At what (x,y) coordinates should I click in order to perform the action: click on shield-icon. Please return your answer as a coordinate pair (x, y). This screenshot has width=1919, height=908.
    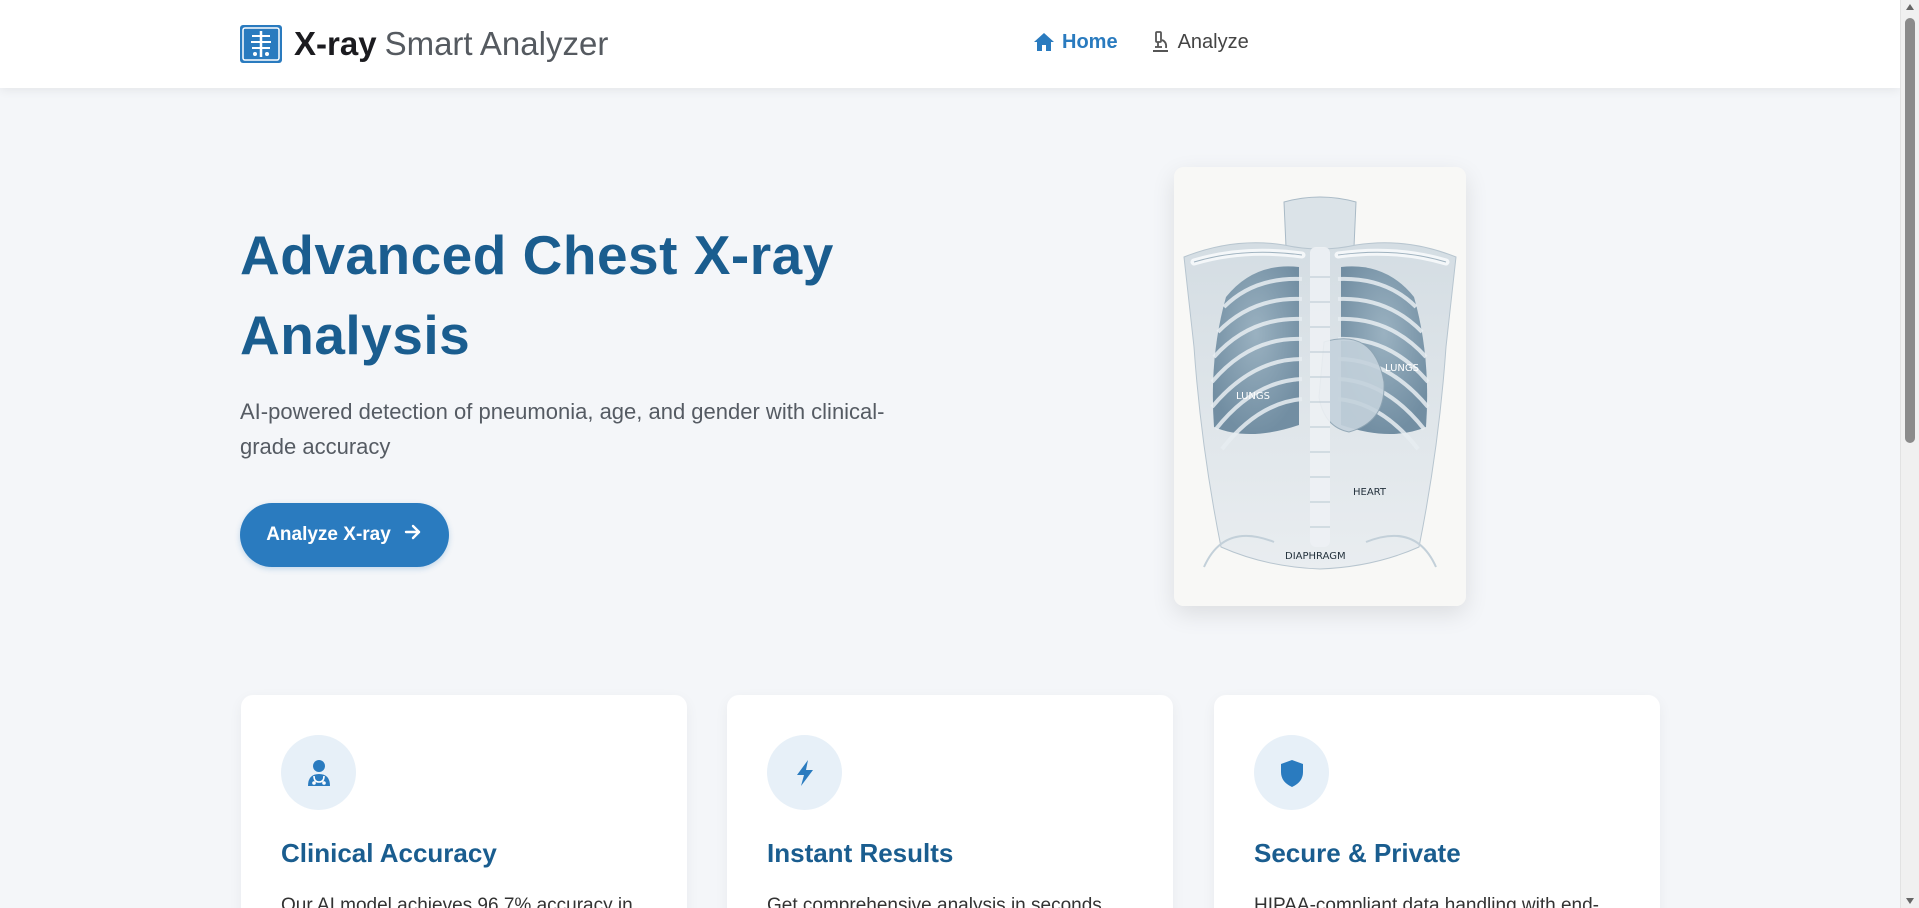
    Looking at the image, I should click on (1292, 773).